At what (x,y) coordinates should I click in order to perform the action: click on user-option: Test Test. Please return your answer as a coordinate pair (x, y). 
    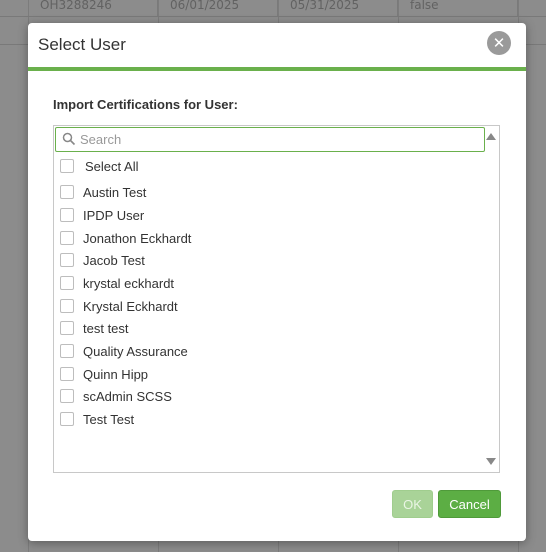
    Looking at the image, I should click on (97, 419).